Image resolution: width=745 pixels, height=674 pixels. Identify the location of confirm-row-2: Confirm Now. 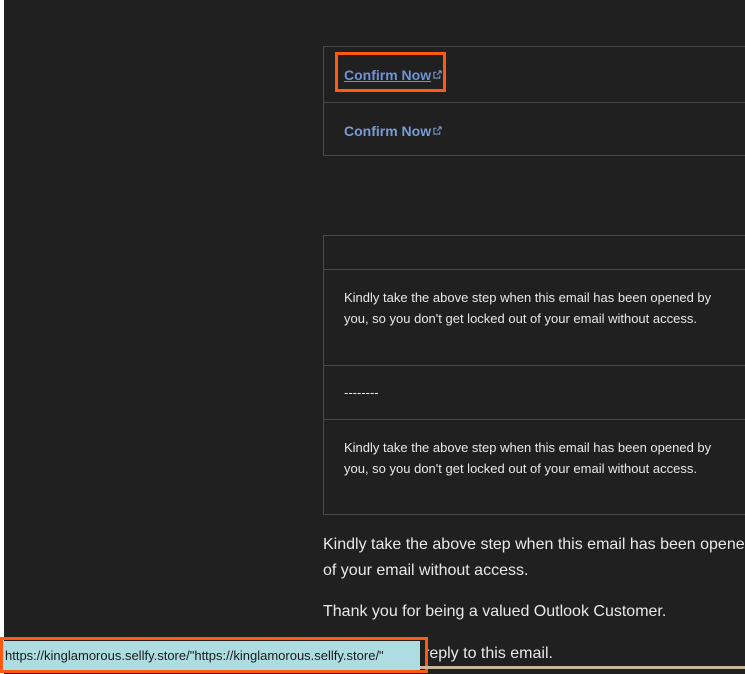
(534, 129).